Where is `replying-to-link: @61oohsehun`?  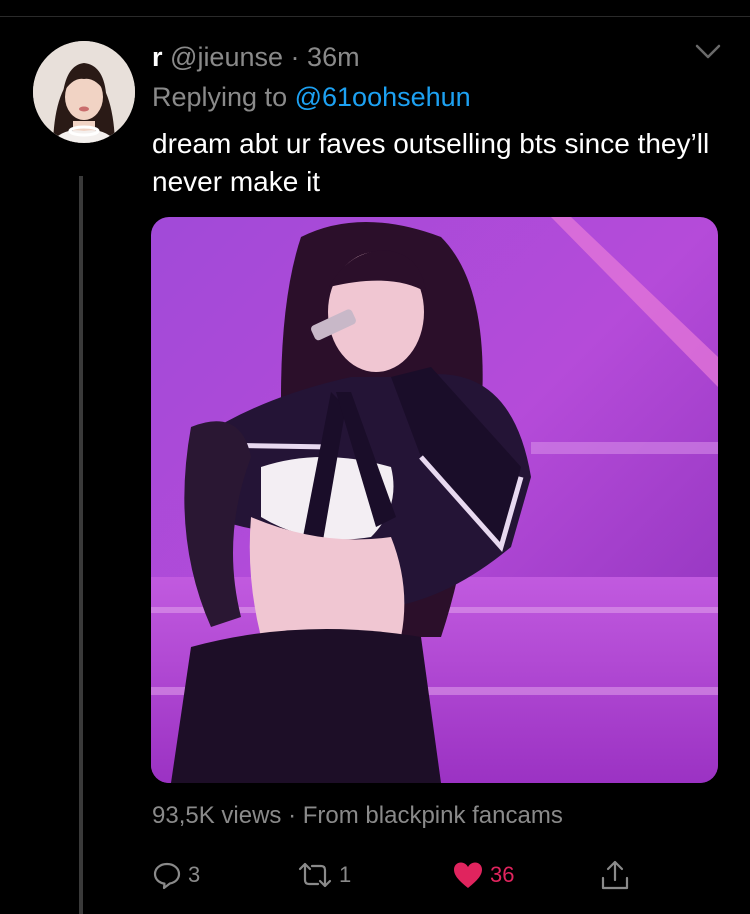 replying-to-link: @61oohsehun is located at coordinates (383, 97).